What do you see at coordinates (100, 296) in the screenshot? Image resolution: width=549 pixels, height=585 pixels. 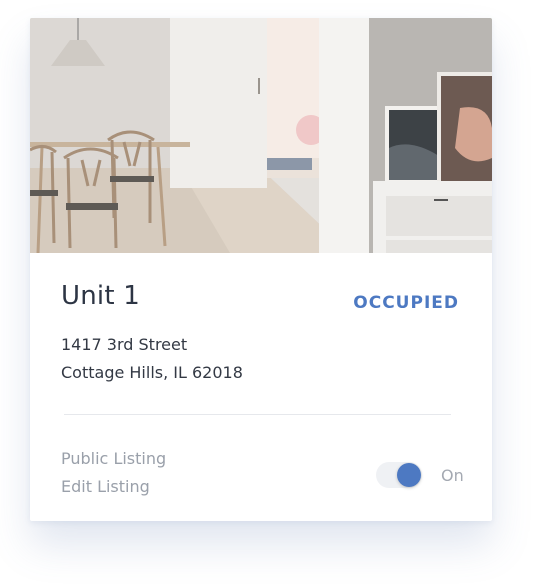 I see `unit-title: Unit 1` at bounding box center [100, 296].